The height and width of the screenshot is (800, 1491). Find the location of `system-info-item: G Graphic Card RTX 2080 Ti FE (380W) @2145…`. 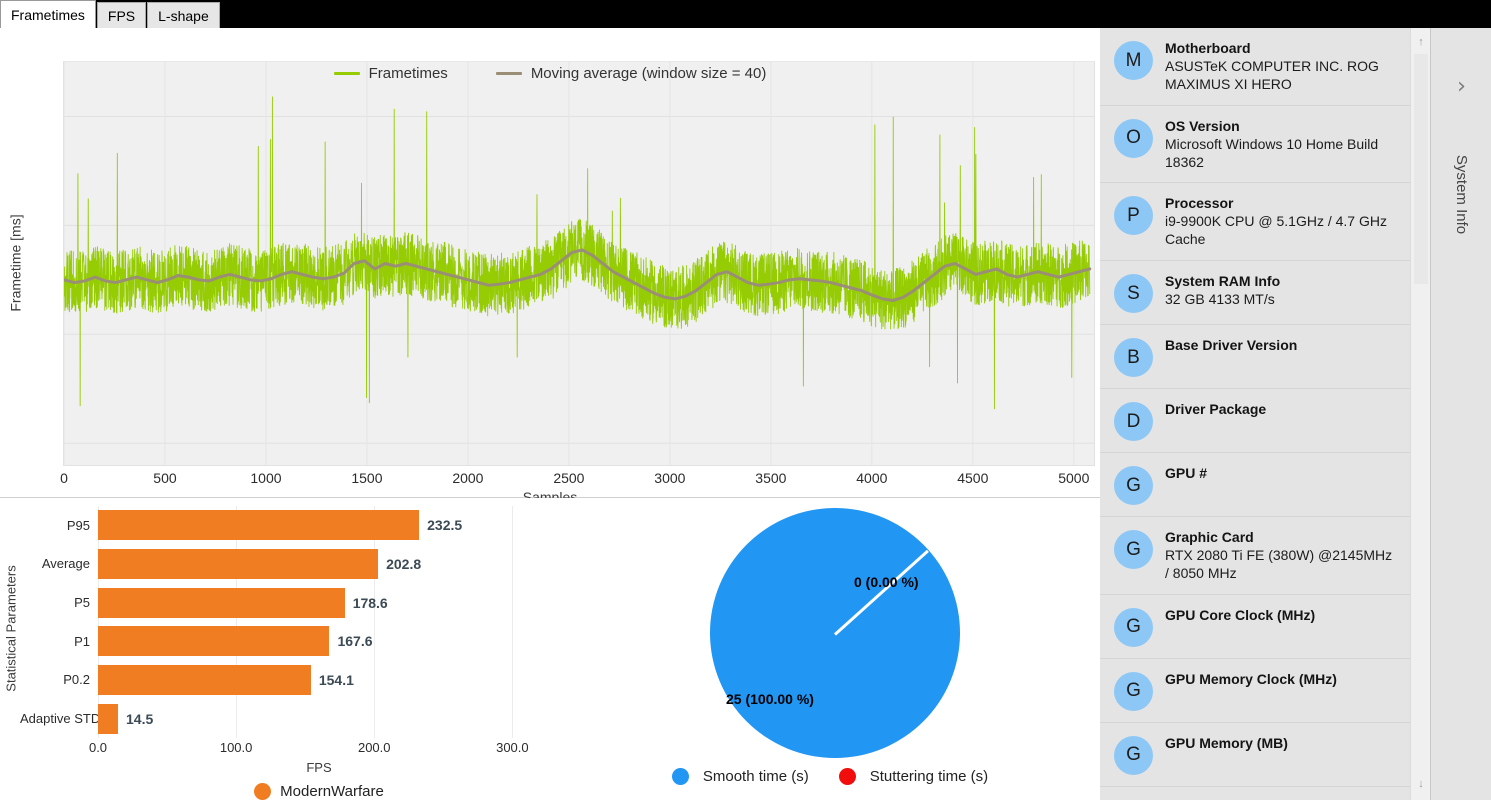

system-info-item: G Graphic Card RTX 2080 Ti FE (380W) @2145… is located at coordinates (1255, 556).